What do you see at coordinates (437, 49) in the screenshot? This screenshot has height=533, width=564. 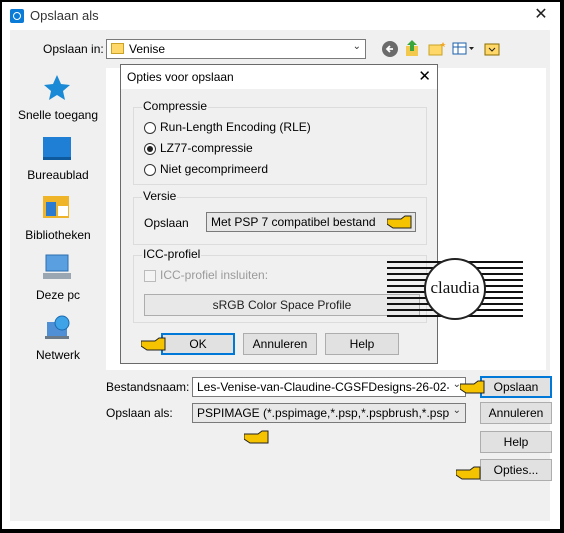 I see `new-folder-icon` at bounding box center [437, 49].